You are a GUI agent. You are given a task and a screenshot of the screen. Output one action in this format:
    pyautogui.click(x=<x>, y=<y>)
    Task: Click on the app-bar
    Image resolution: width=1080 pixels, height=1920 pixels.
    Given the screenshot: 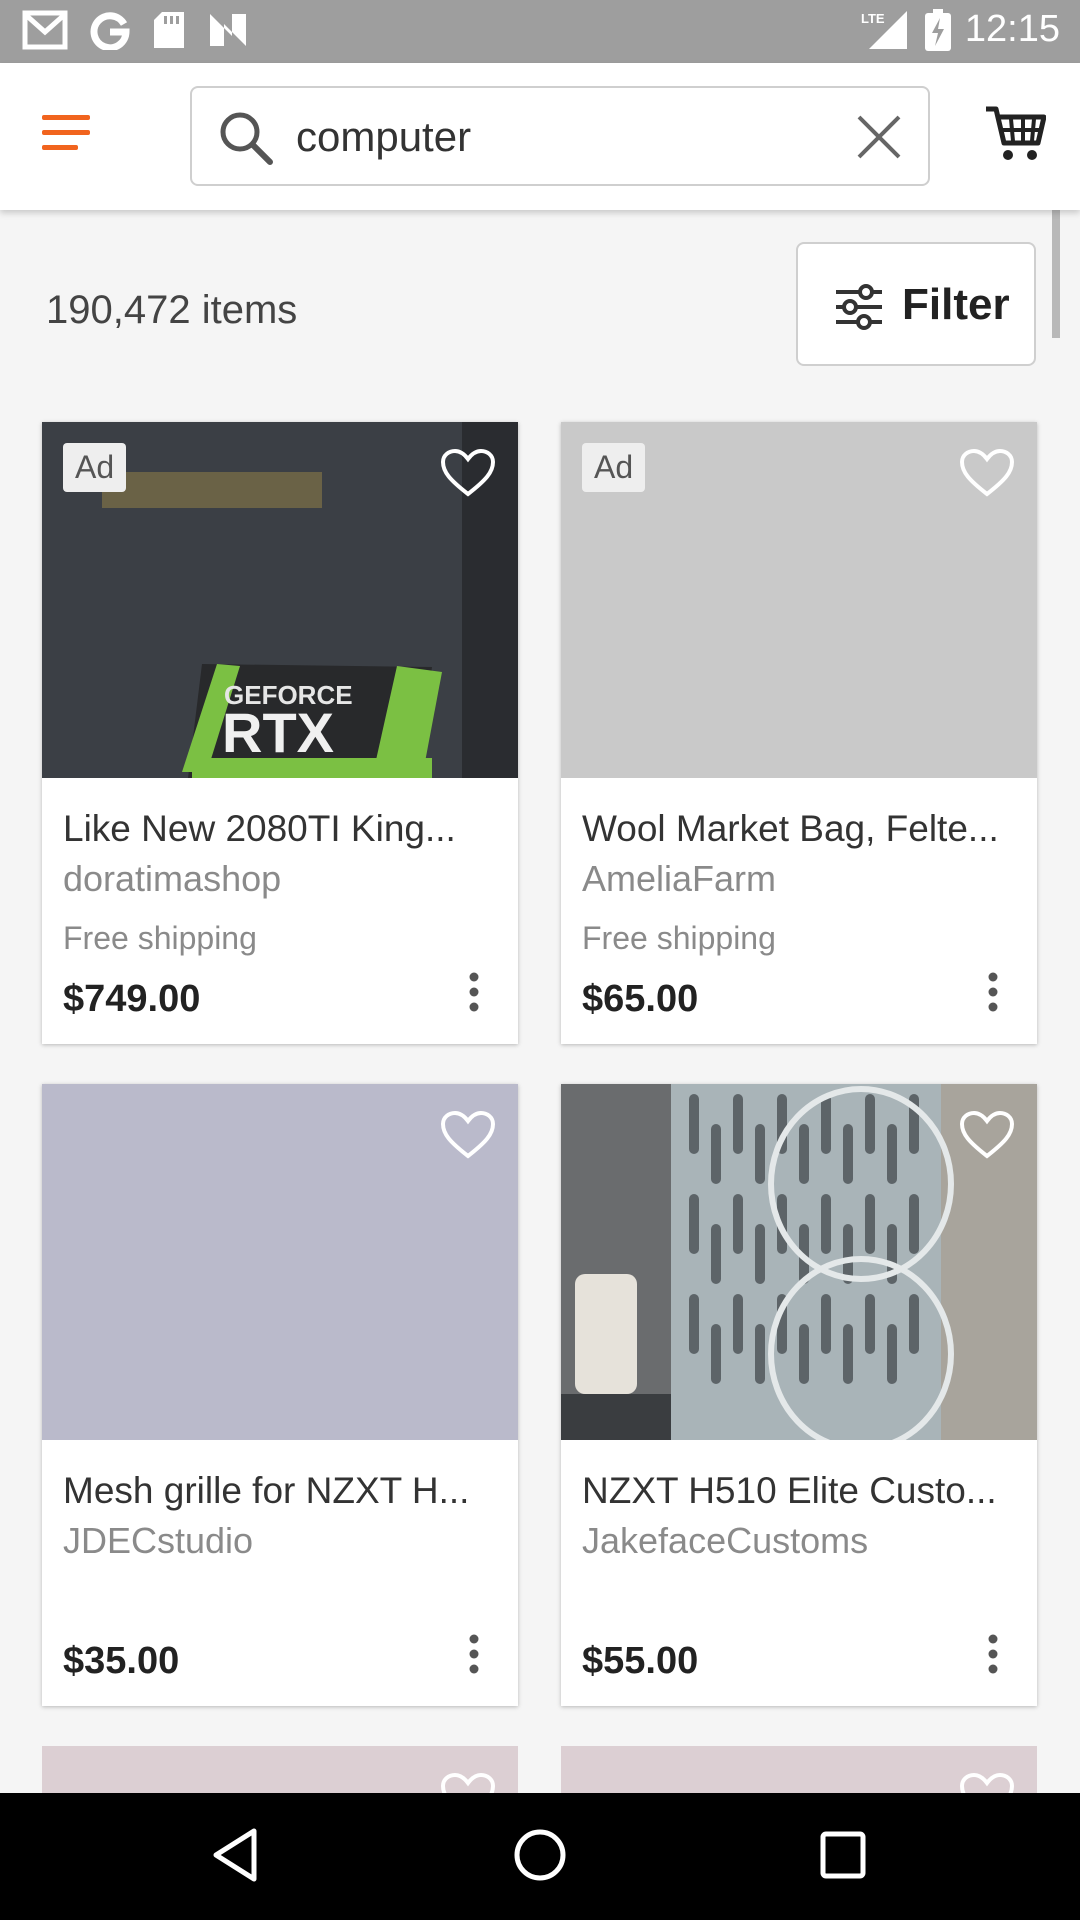 What is the action you would take?
    pyautogui.click(x=540, y=136)
    